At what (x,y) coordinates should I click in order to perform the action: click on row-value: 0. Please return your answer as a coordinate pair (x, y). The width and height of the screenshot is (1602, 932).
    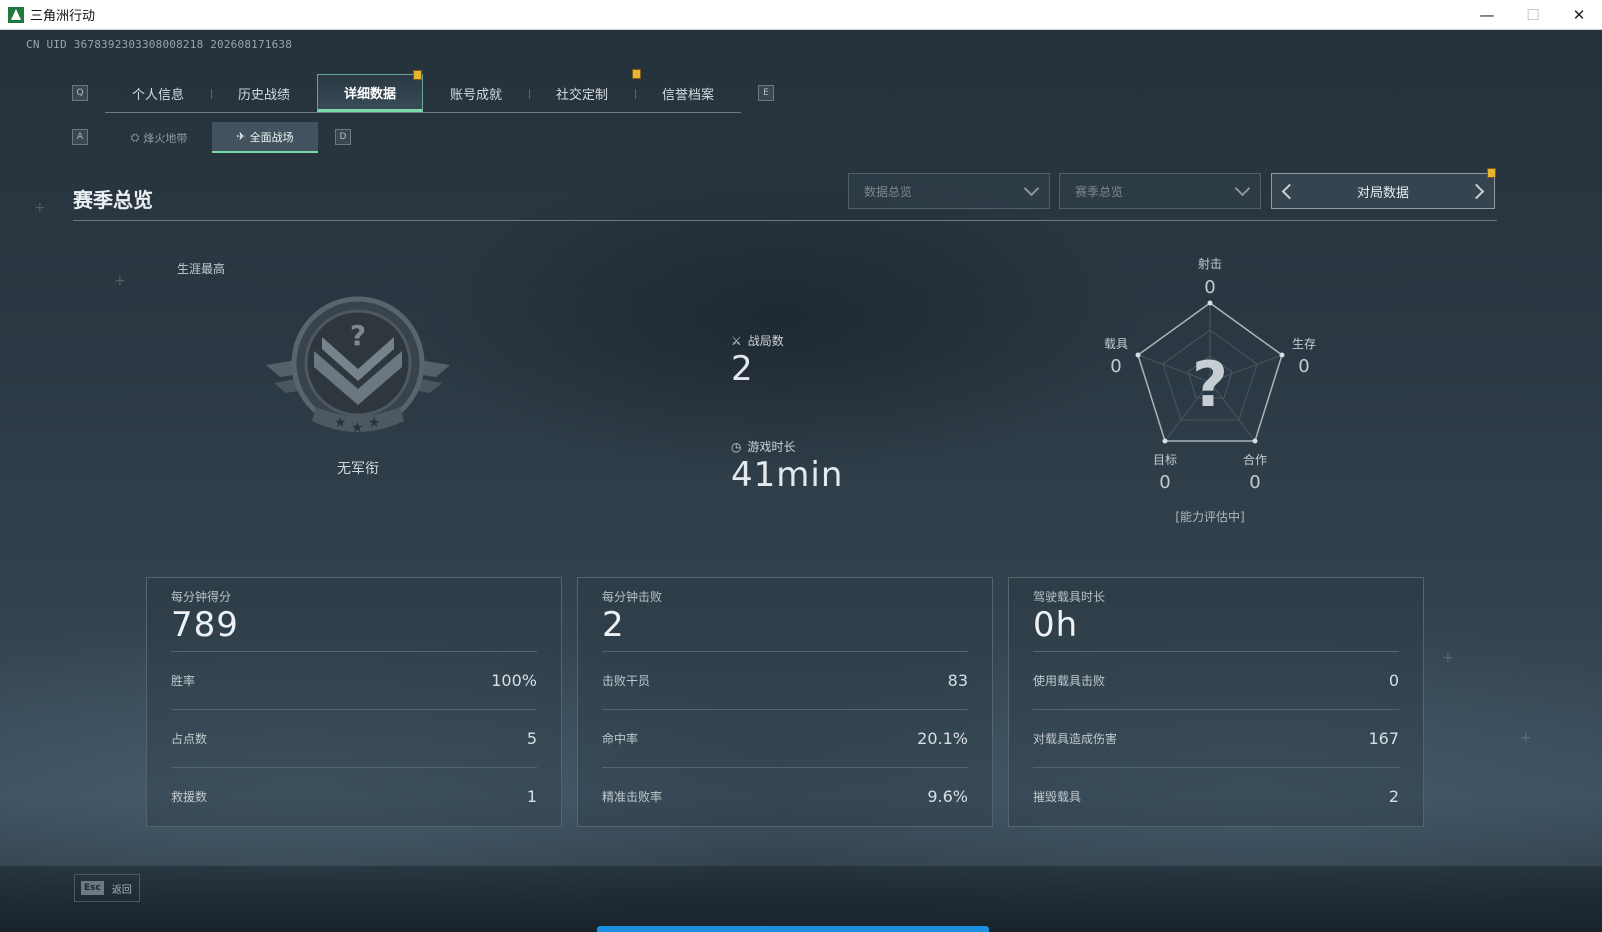
    Looking at the image, I should click on (1393, 680).